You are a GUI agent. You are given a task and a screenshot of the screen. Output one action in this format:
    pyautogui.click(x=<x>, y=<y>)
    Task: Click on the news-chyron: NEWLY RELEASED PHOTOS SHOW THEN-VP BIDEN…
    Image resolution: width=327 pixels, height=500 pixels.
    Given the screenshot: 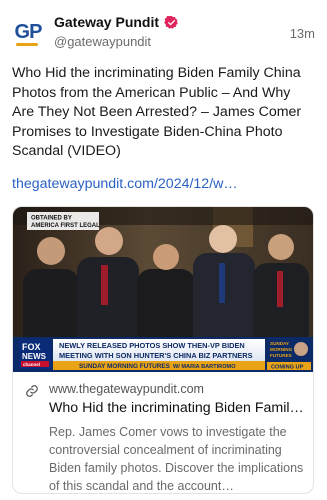 What is the action you would take?
    pyautogui.click(x=163, y=354)
    